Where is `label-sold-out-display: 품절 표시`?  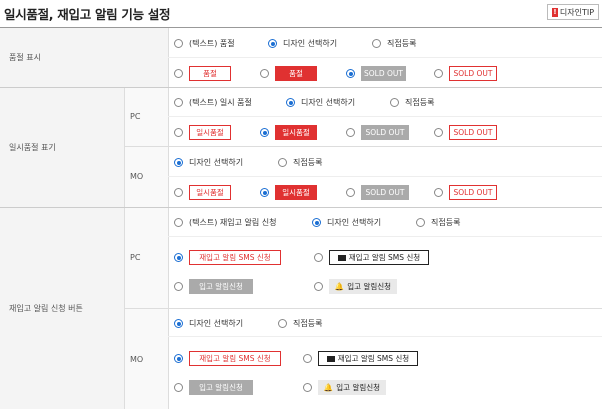 label-sold-out-display: 품절 표시 is located at coordinates (84, 57).